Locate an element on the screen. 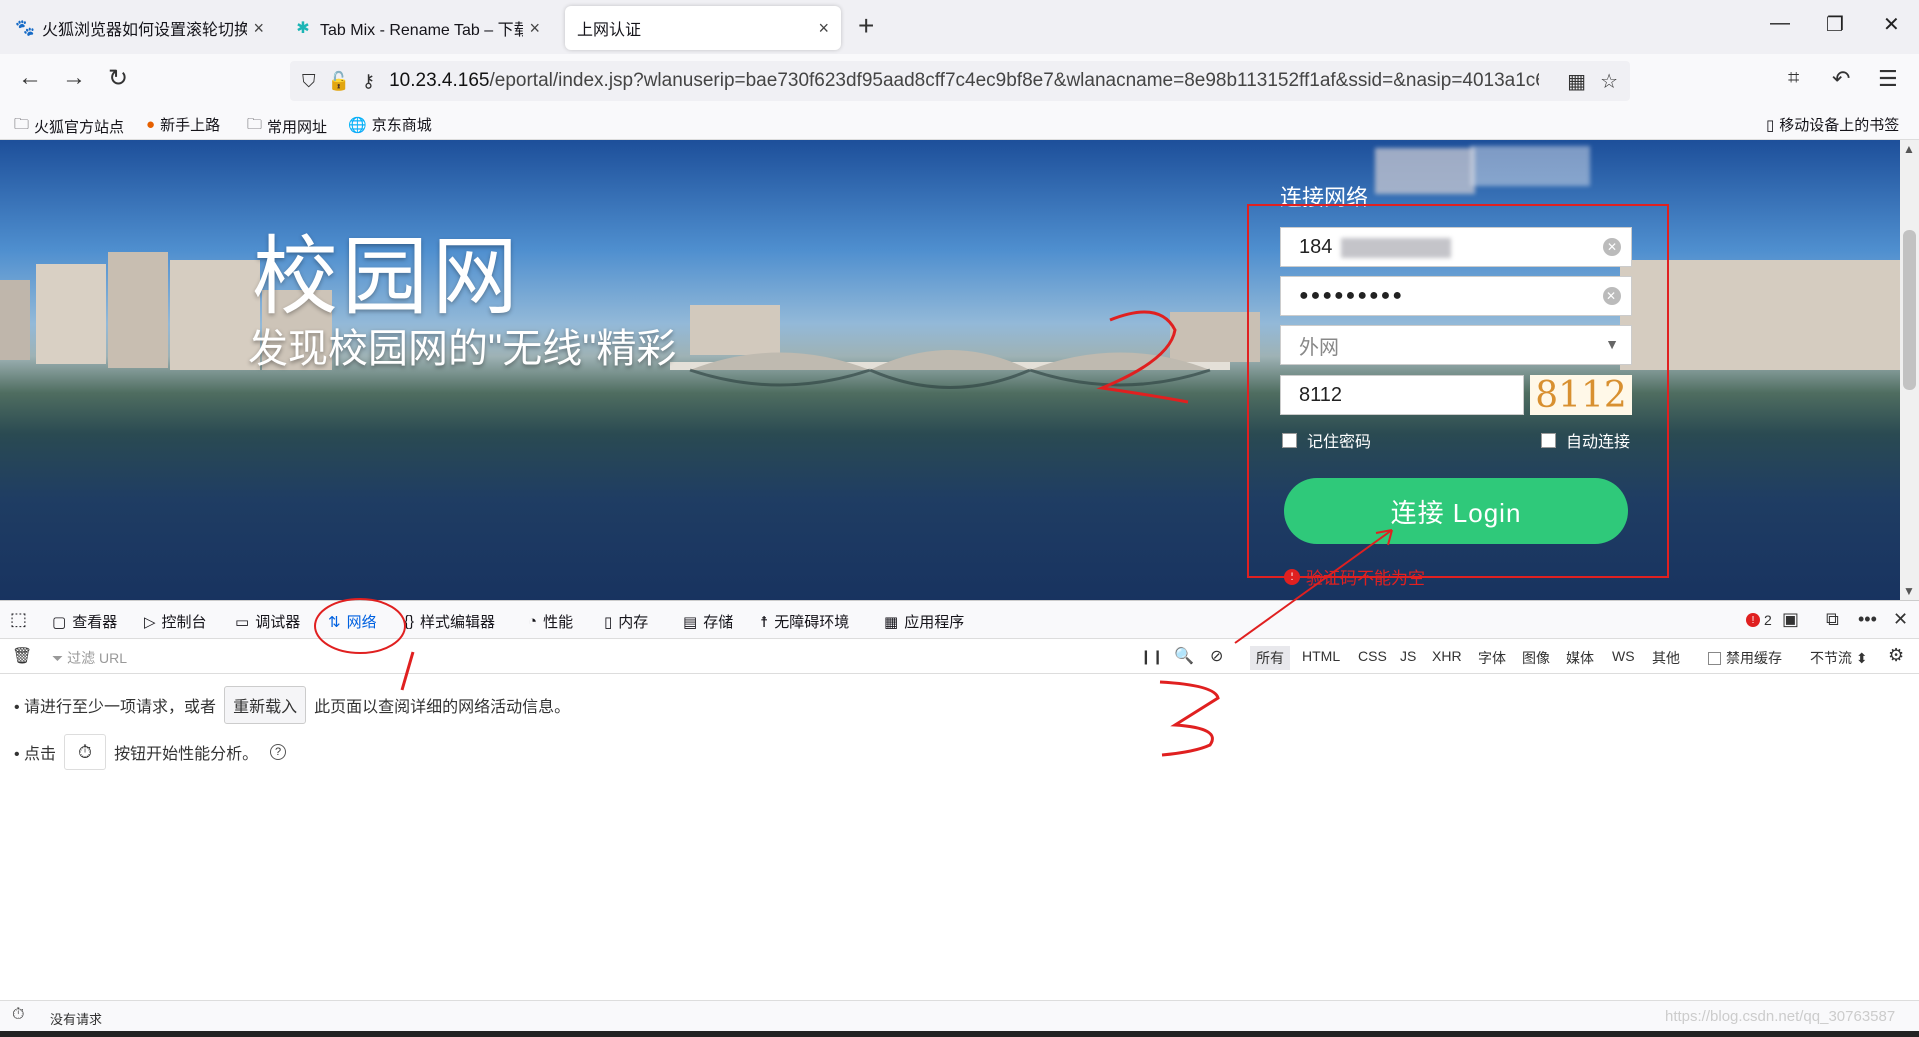  scroll-up-icon: ▲ is located at coordinates (1909, 149).